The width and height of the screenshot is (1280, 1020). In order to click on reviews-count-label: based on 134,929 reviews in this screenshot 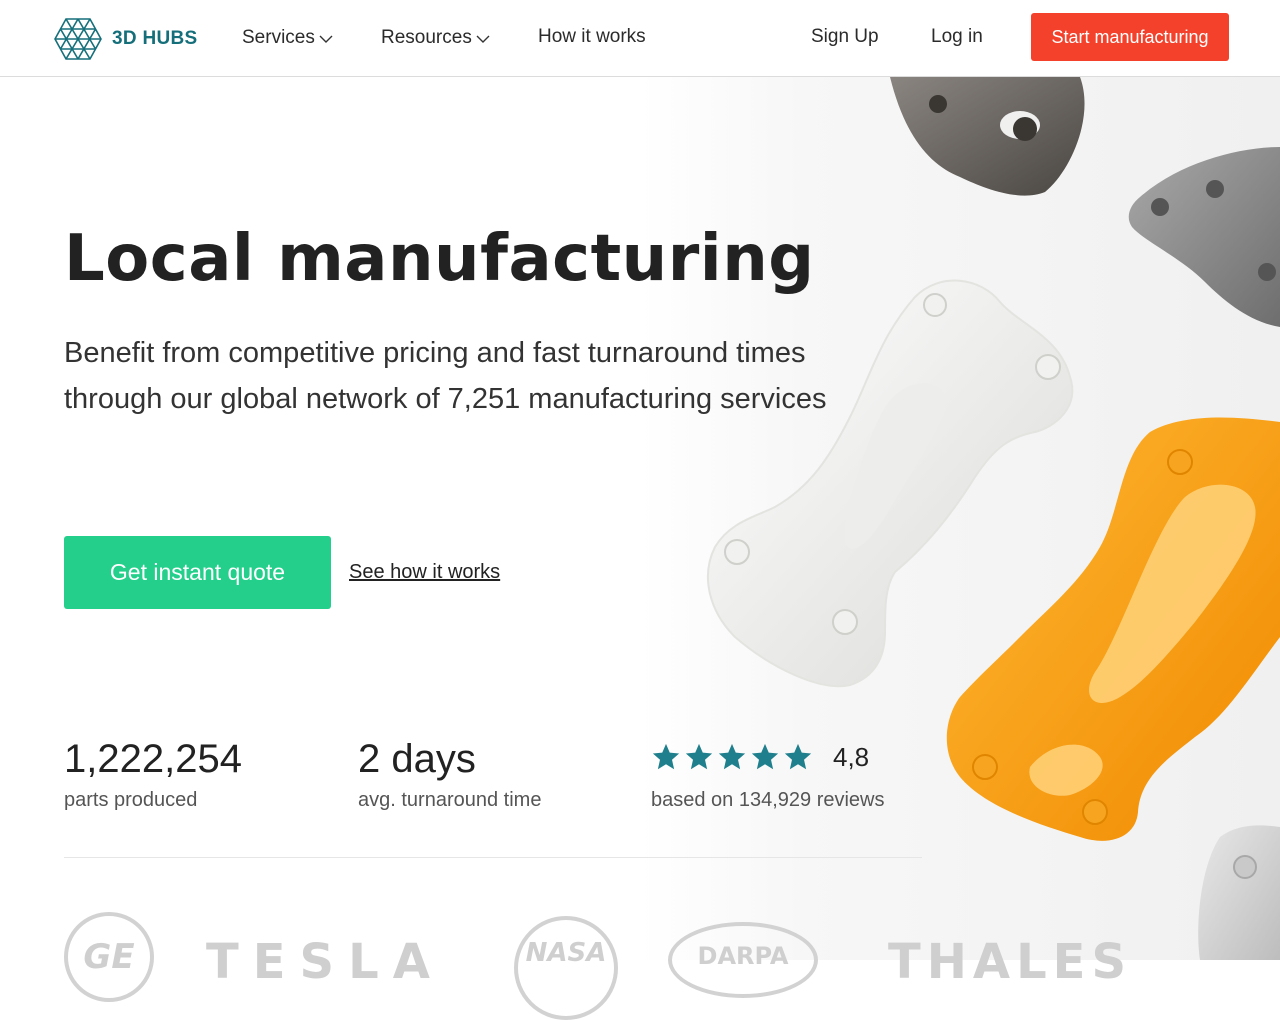, I will do `click(768, 800)`.